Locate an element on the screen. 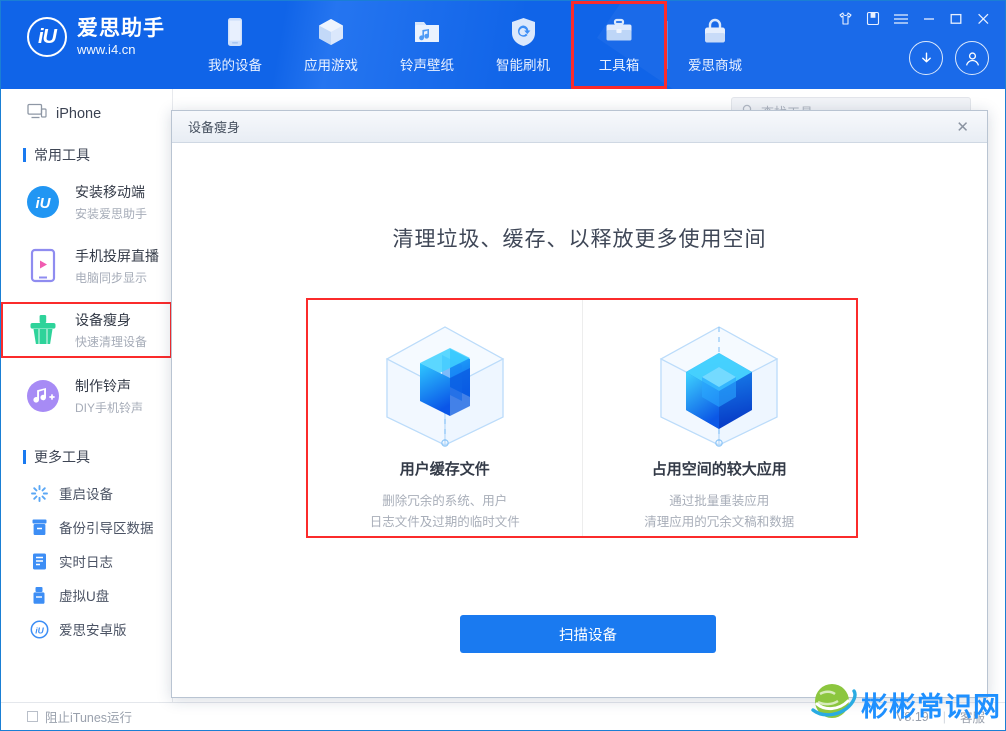 The height and width of the screenshot is (731, 1006). brand: iU 爱思助手 www.i4.cn is located at coordinates (96, 37).